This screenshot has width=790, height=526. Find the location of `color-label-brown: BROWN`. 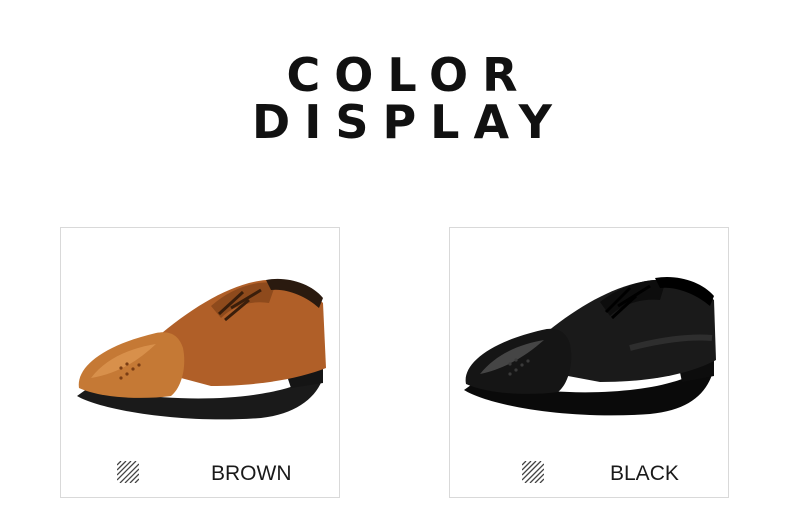

color-label-brown: BROWN is located at coordinates (251, 473).